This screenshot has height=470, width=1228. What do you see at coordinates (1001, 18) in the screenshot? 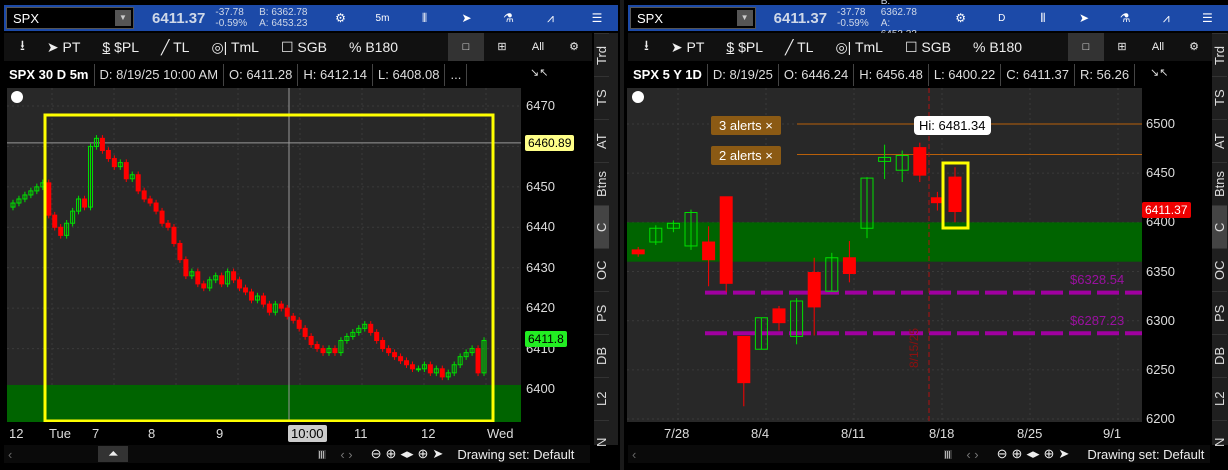
I see `aggregation-button: D` at bounding box center [1001, 18].